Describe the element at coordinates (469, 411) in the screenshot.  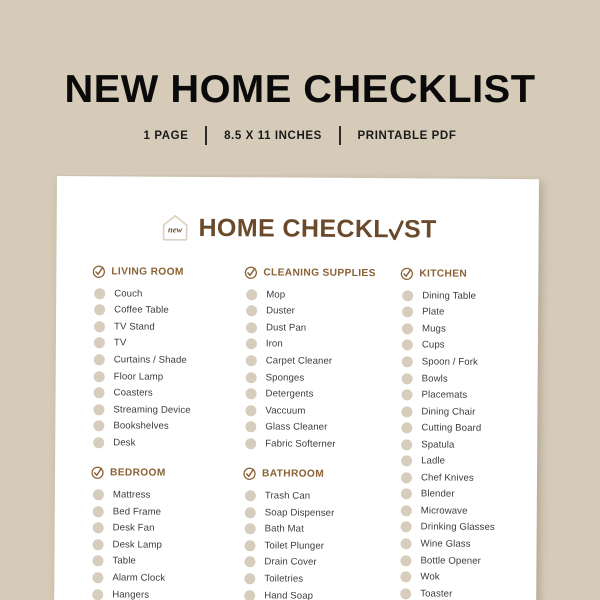
I see `list-item: Dining Chair` at that location.